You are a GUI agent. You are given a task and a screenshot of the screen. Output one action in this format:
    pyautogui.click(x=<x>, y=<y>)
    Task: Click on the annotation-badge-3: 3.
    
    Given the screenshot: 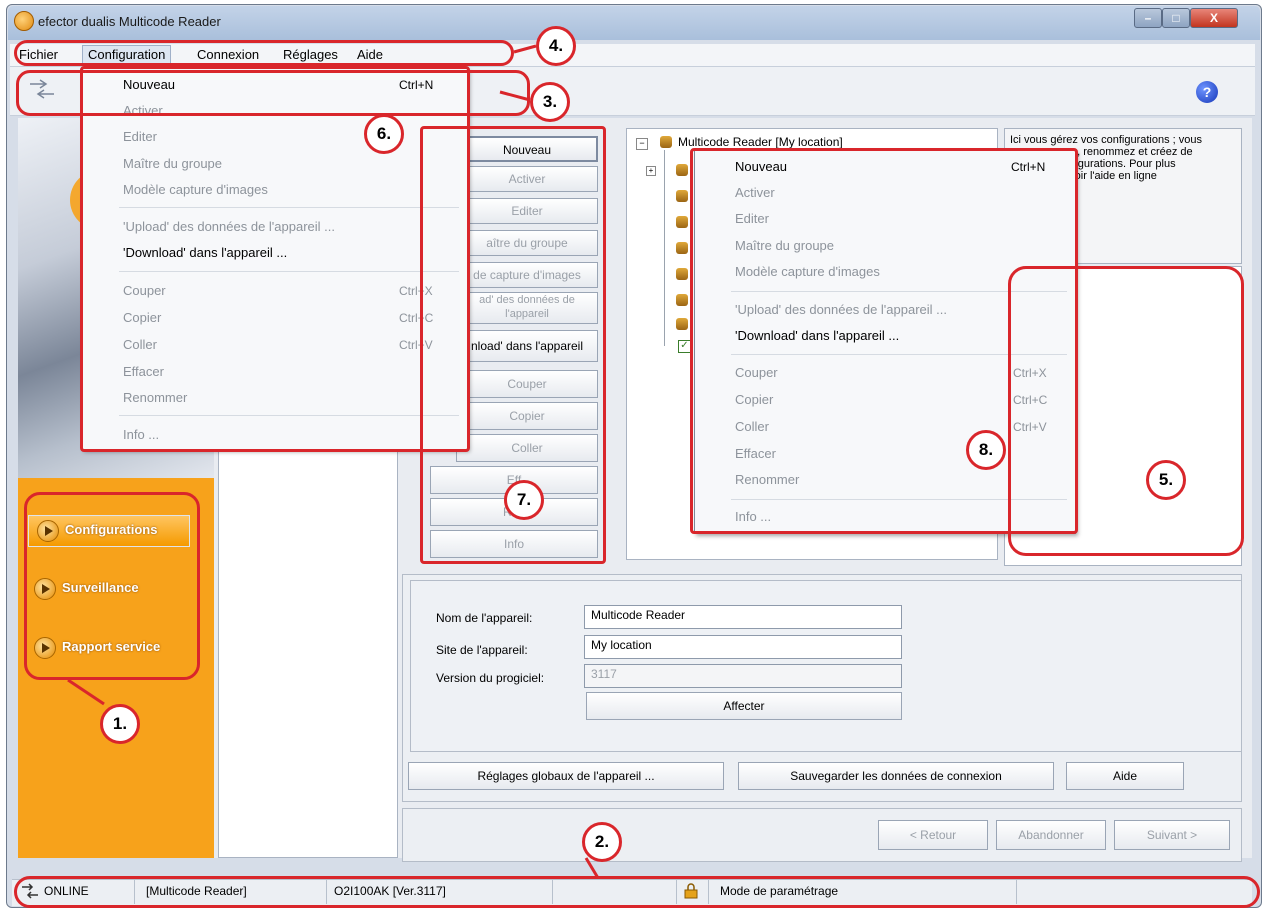 What is the action you would take?
    pyautogui.click(x=550, y=102)
    